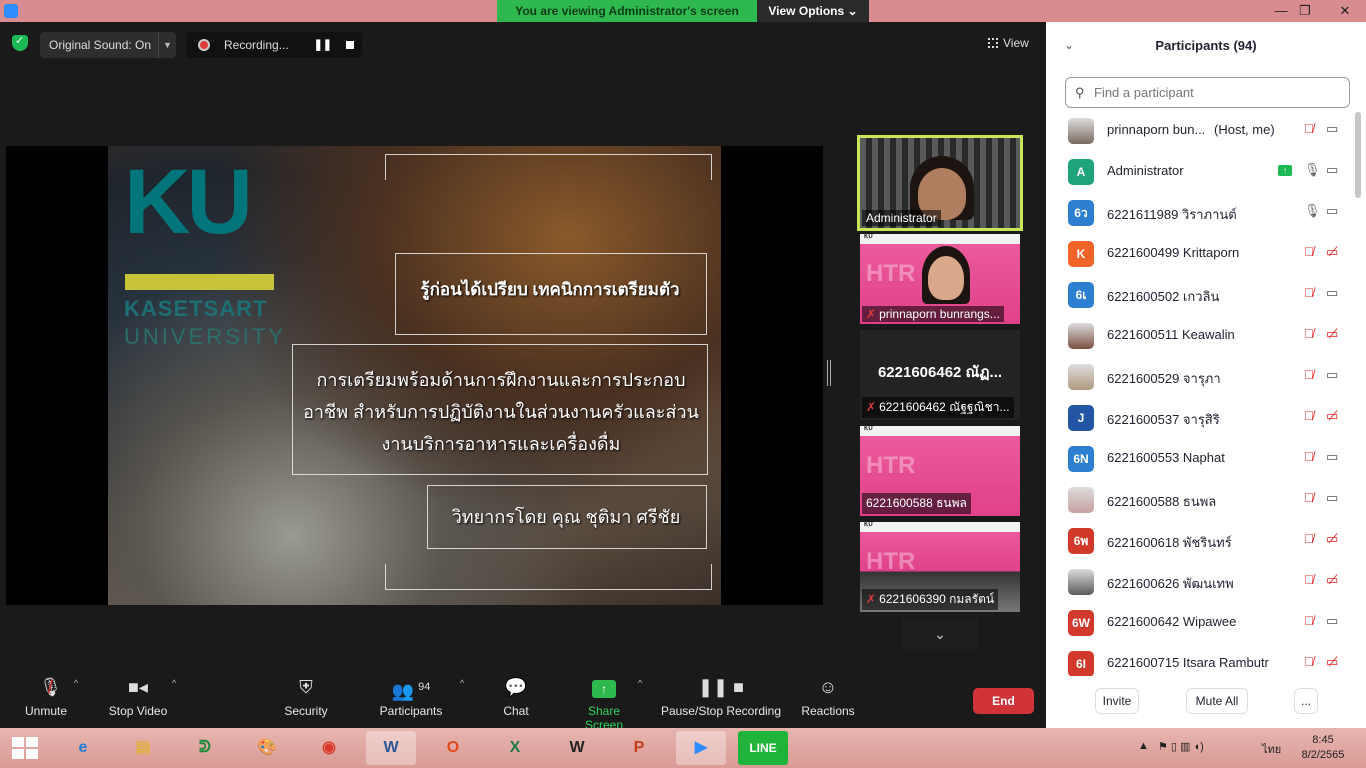  What do you see at coordinates (577, 748) in the screenshot?
I see `webex-icon: W` at bounding box center [577, 748].